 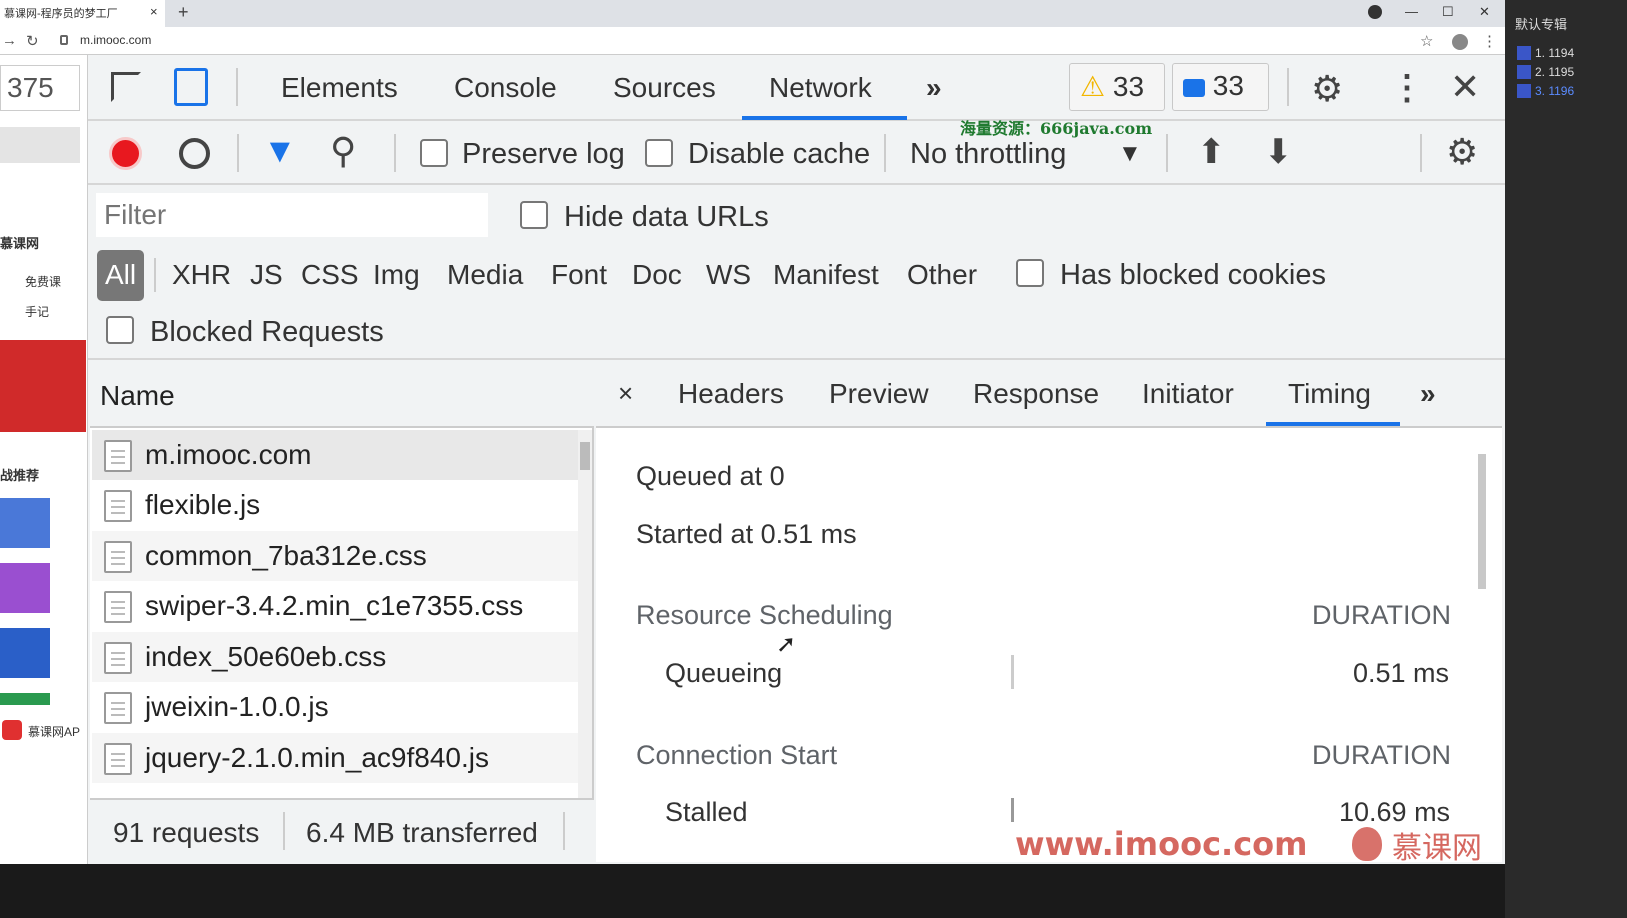 I want to click on playlist-item: 3. 1196, so click(x=1554, y=91).